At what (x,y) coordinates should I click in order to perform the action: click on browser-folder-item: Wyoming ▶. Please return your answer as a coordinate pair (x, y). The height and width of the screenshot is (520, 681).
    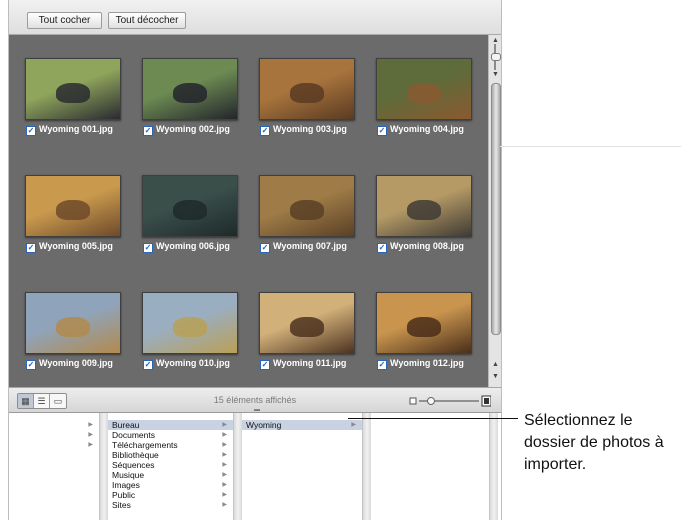
    Looking at the image, I should click on (302, 425).